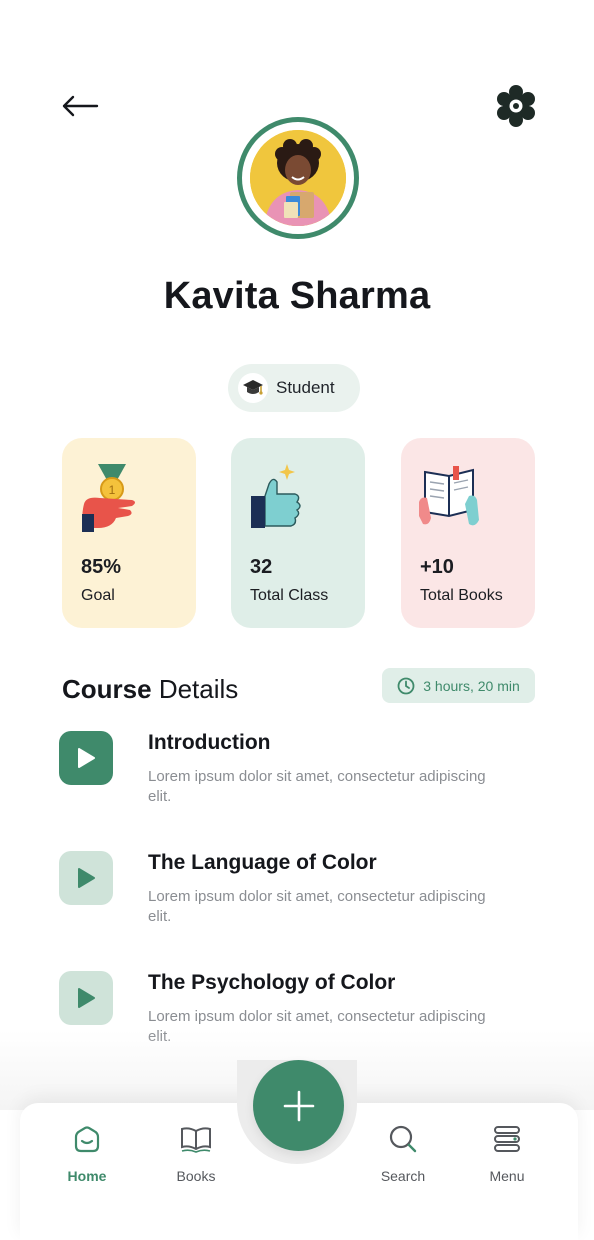 Image resolution: width=594 pixels, height=1240 pixels. I want to click on search-icon, so click(403, 1139).